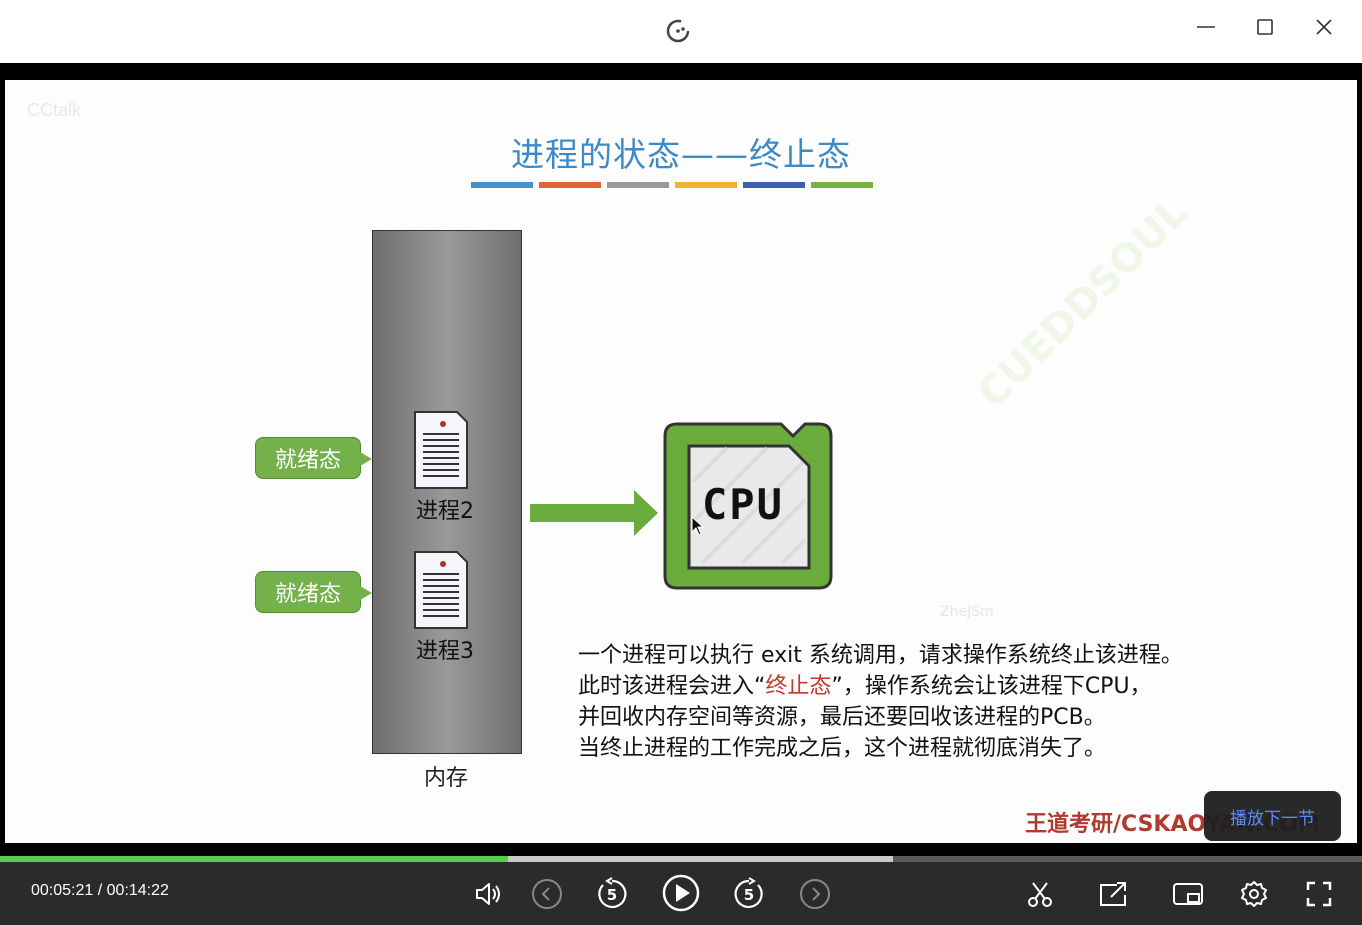  What do you see at coordinates (678, 31) in the screenshot?
I see `loading-spinner-icon` at bounding box center [678, 31].